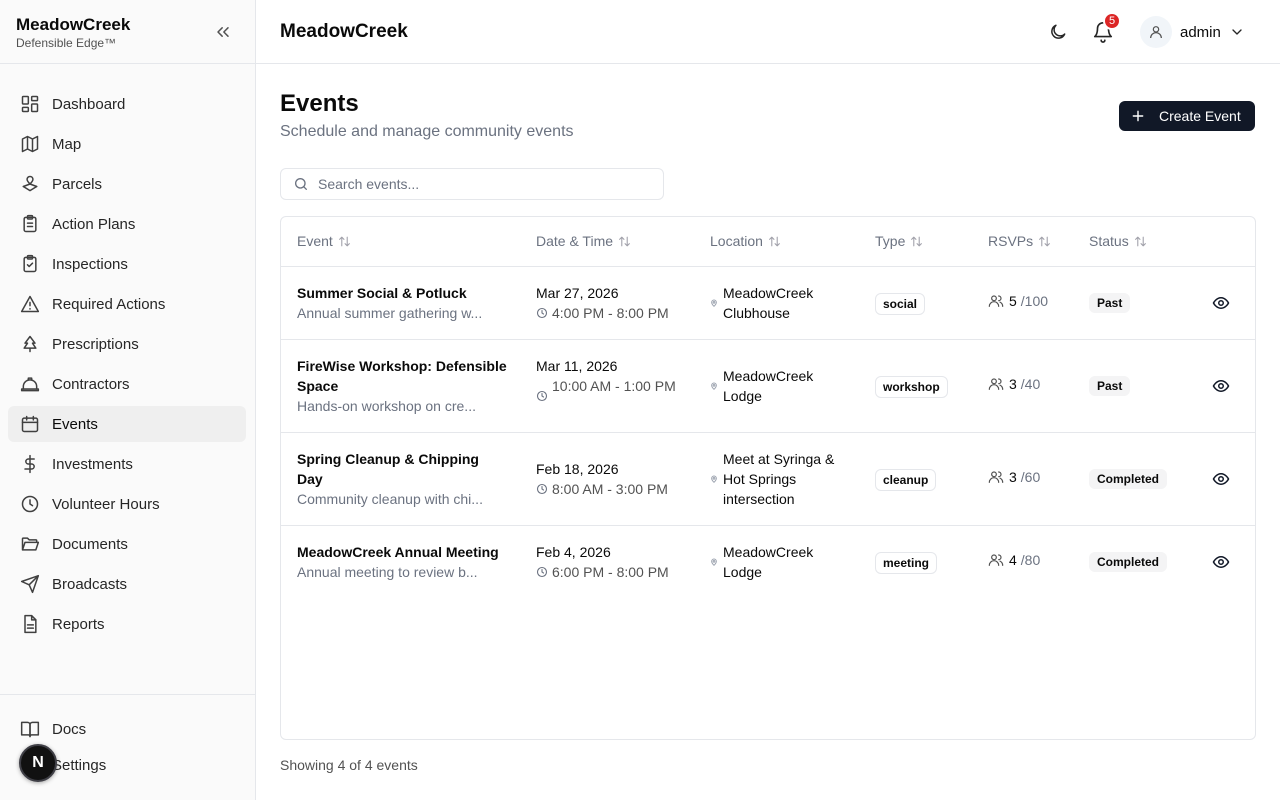 The image size is (1280, 800). What do you see at coordinates (30, 624) in the screenshot?
I see `file-text-icon` at bounding box center [30, 624].